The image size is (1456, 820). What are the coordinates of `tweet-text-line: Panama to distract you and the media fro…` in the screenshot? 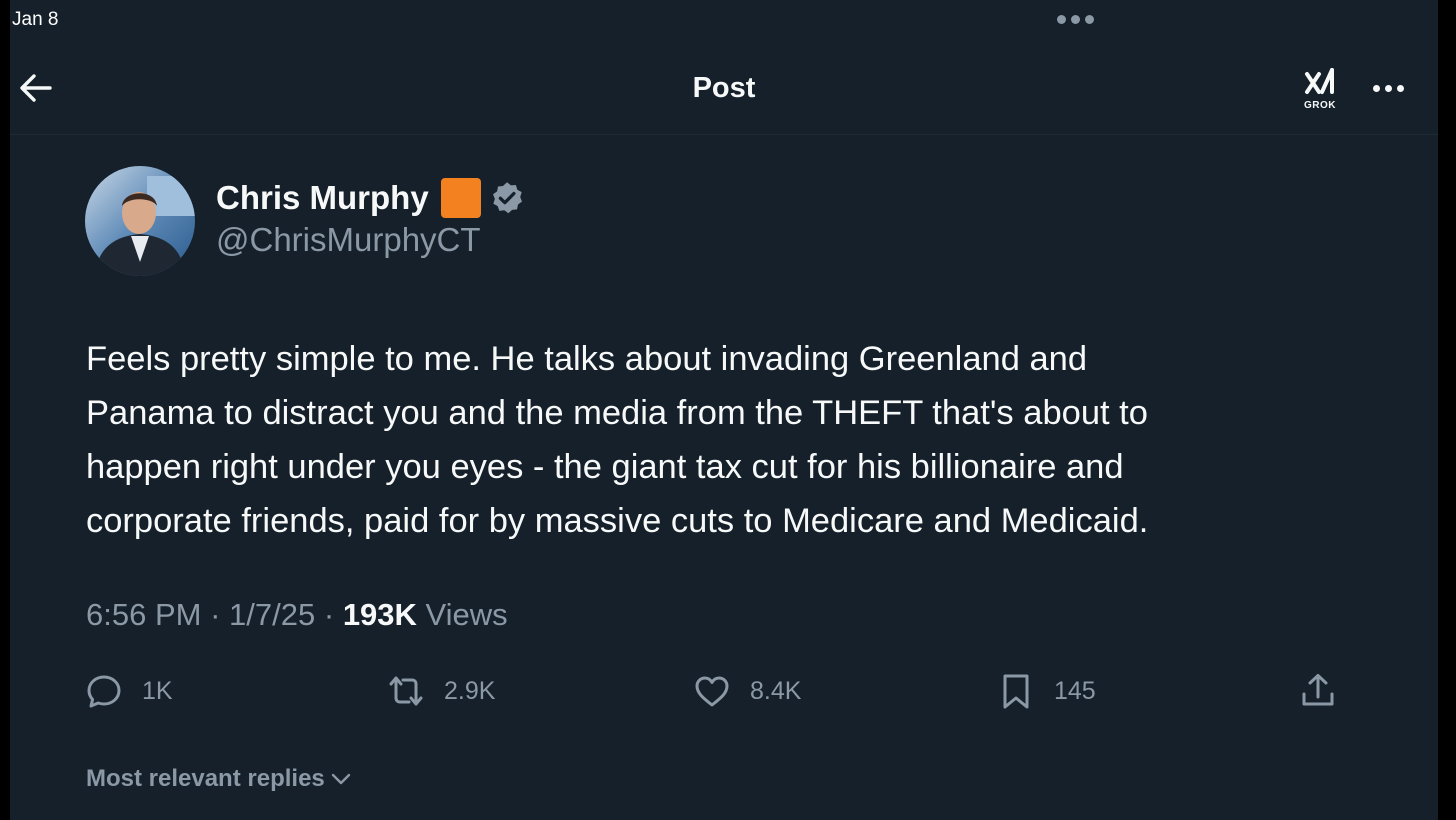 It's located at (617, 413).